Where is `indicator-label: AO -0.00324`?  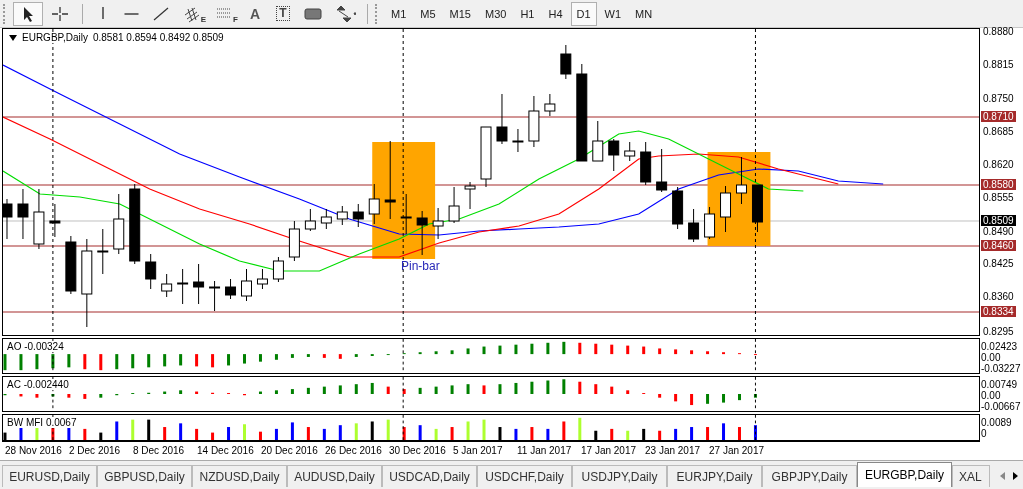 indicator-label: AO -0.00324 is located at coordinates (35, 346).